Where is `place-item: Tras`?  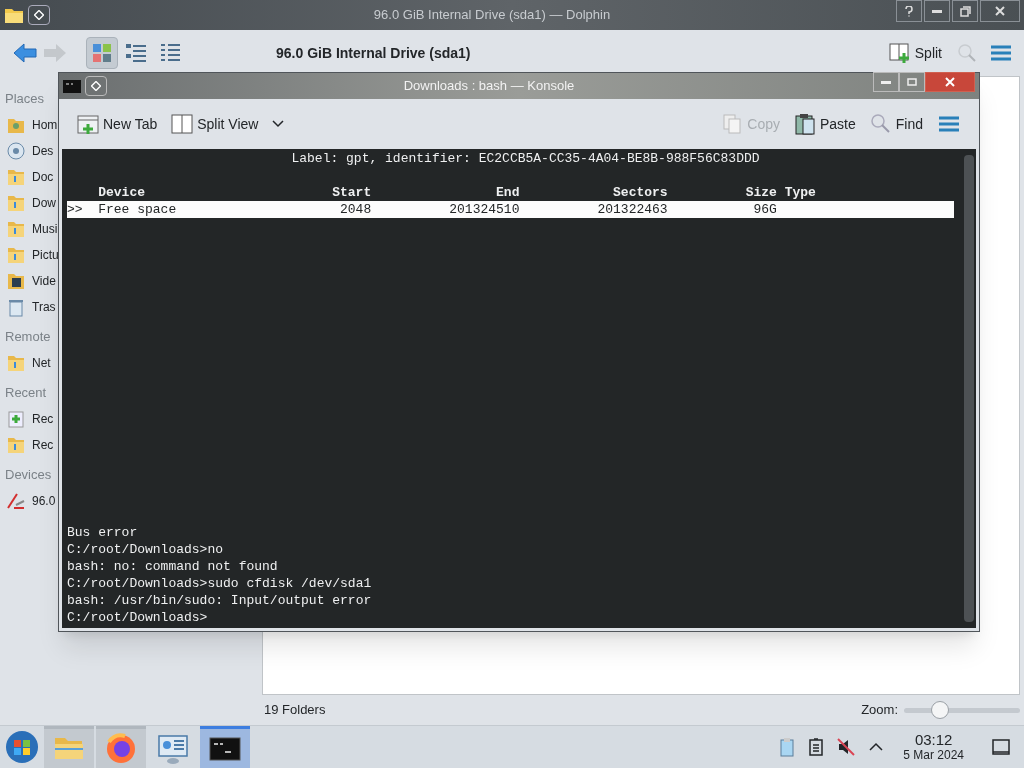
place-item: Tras is located at coordinates (44, 307).